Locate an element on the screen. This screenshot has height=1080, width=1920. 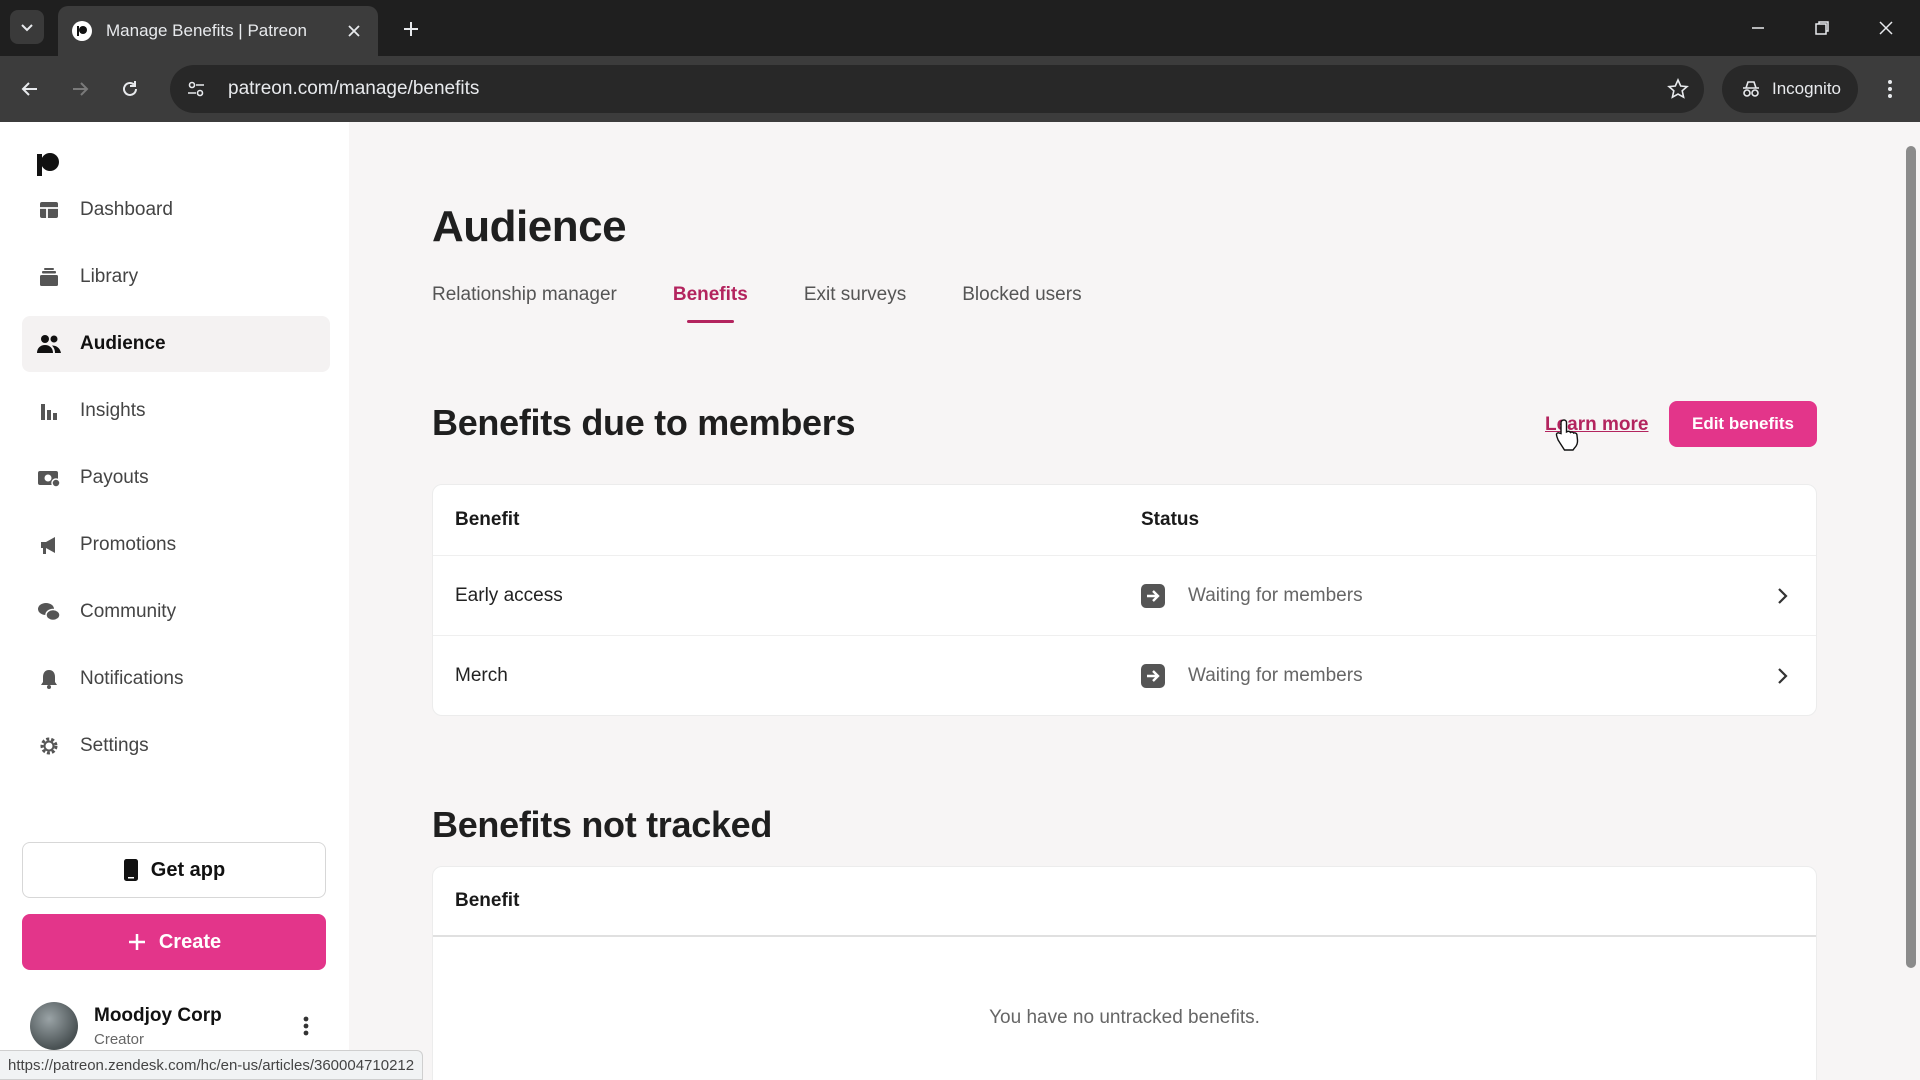
browser-tabbar: Manage Benefits | Patreon is located at coordinates (960, 28).